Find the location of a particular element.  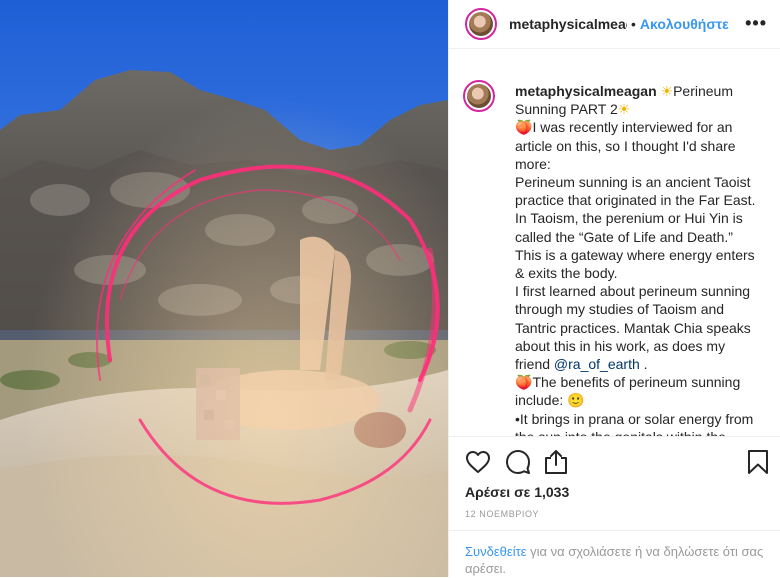

heart-icon is located at coordinates (478, 462).